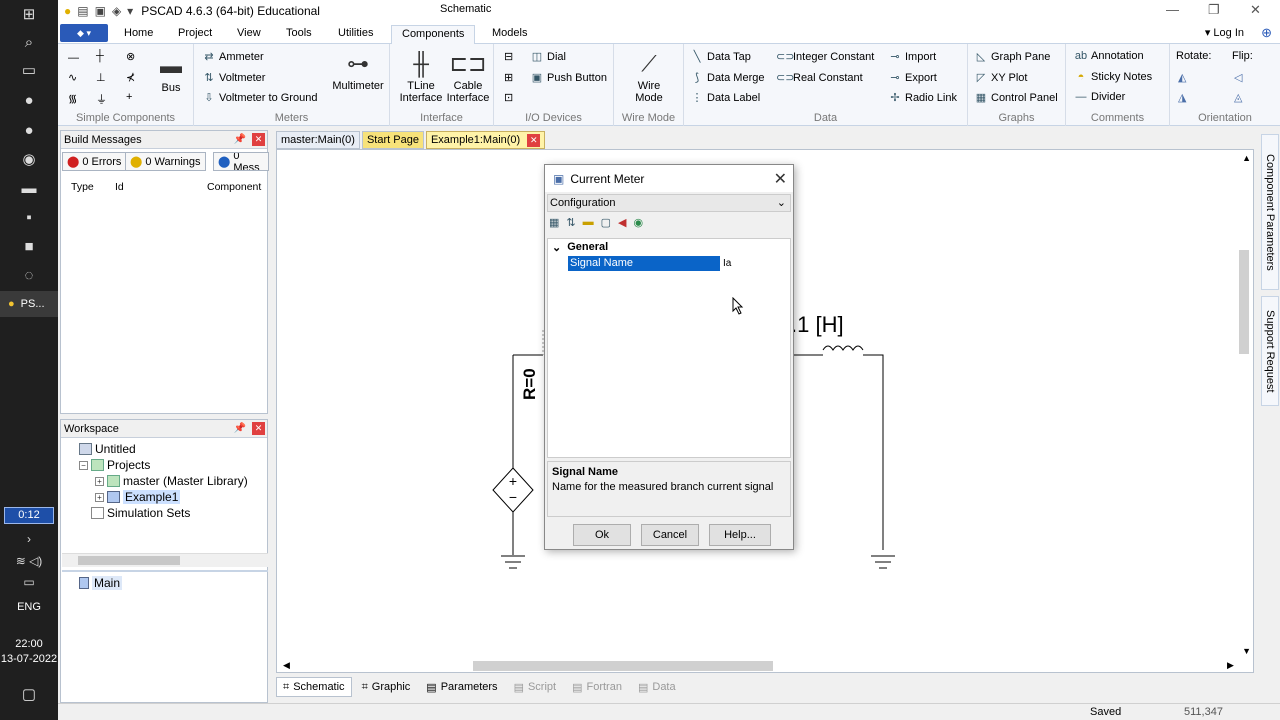 The width and height of the screenshot is (1280, 720). Describe the element at coordinates (1001, 78) in the screenshot. I see `xy-plot-button: ◸ XY Plot` at that location.